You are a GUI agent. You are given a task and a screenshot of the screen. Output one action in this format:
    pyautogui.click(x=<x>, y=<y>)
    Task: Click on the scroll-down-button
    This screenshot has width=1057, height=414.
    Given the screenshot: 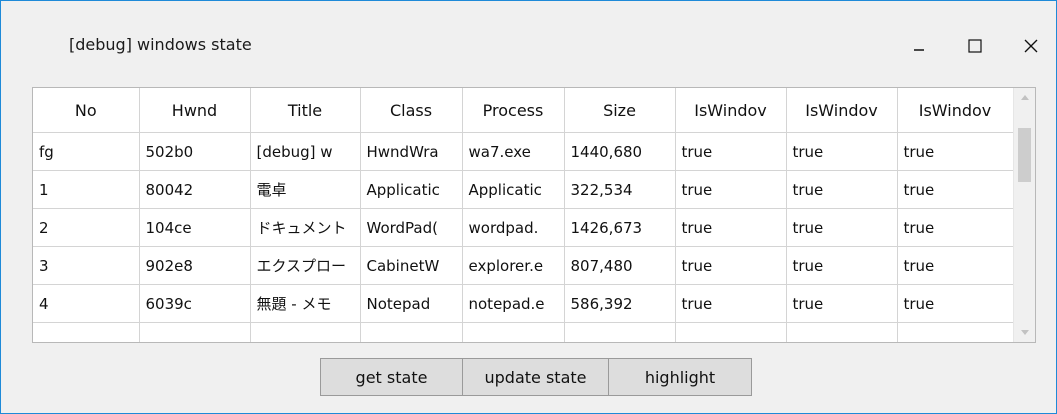 What is the action you would take?
    pyautogui.click(x=1024, y=332)
    